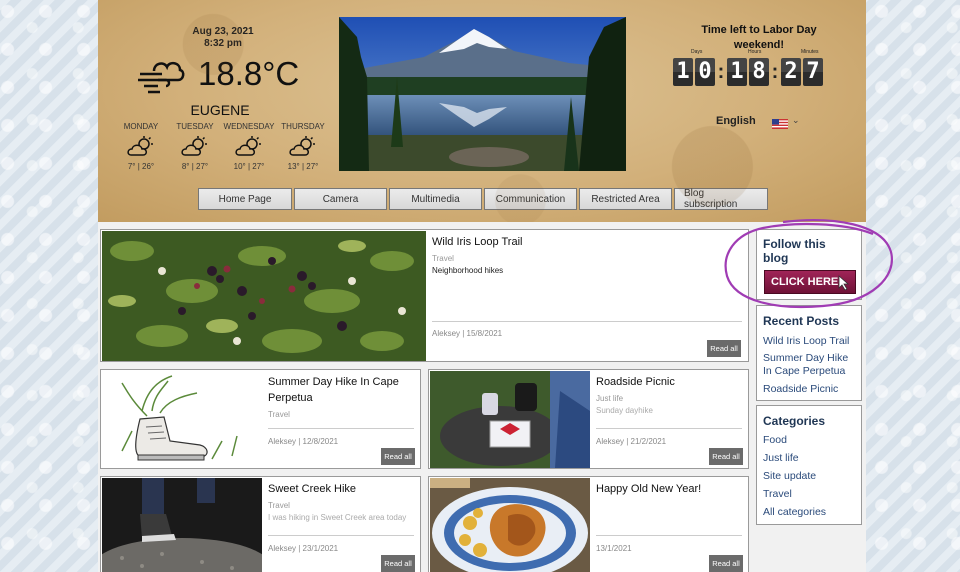 This screenshot has height=572, width=960. Describe the element at coordinates (759, 72) in the screenshot. I see `countdown-digit: 8` at that location.